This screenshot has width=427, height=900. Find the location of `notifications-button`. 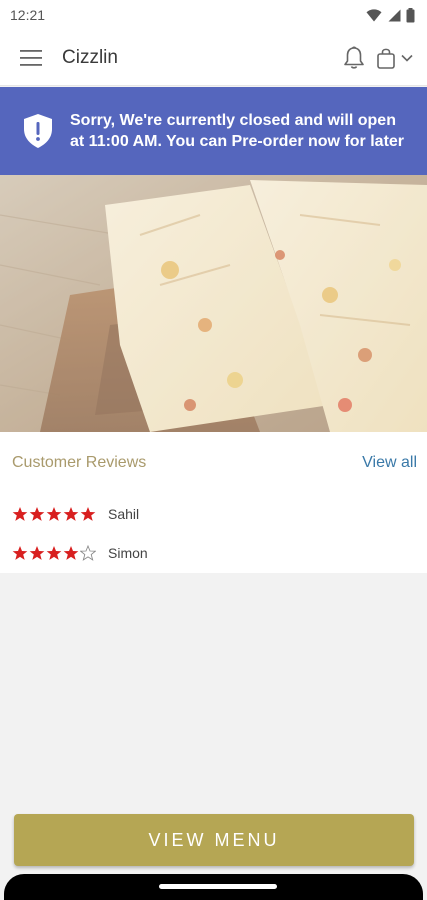

notifications-button is located at coordinates (354, 58).